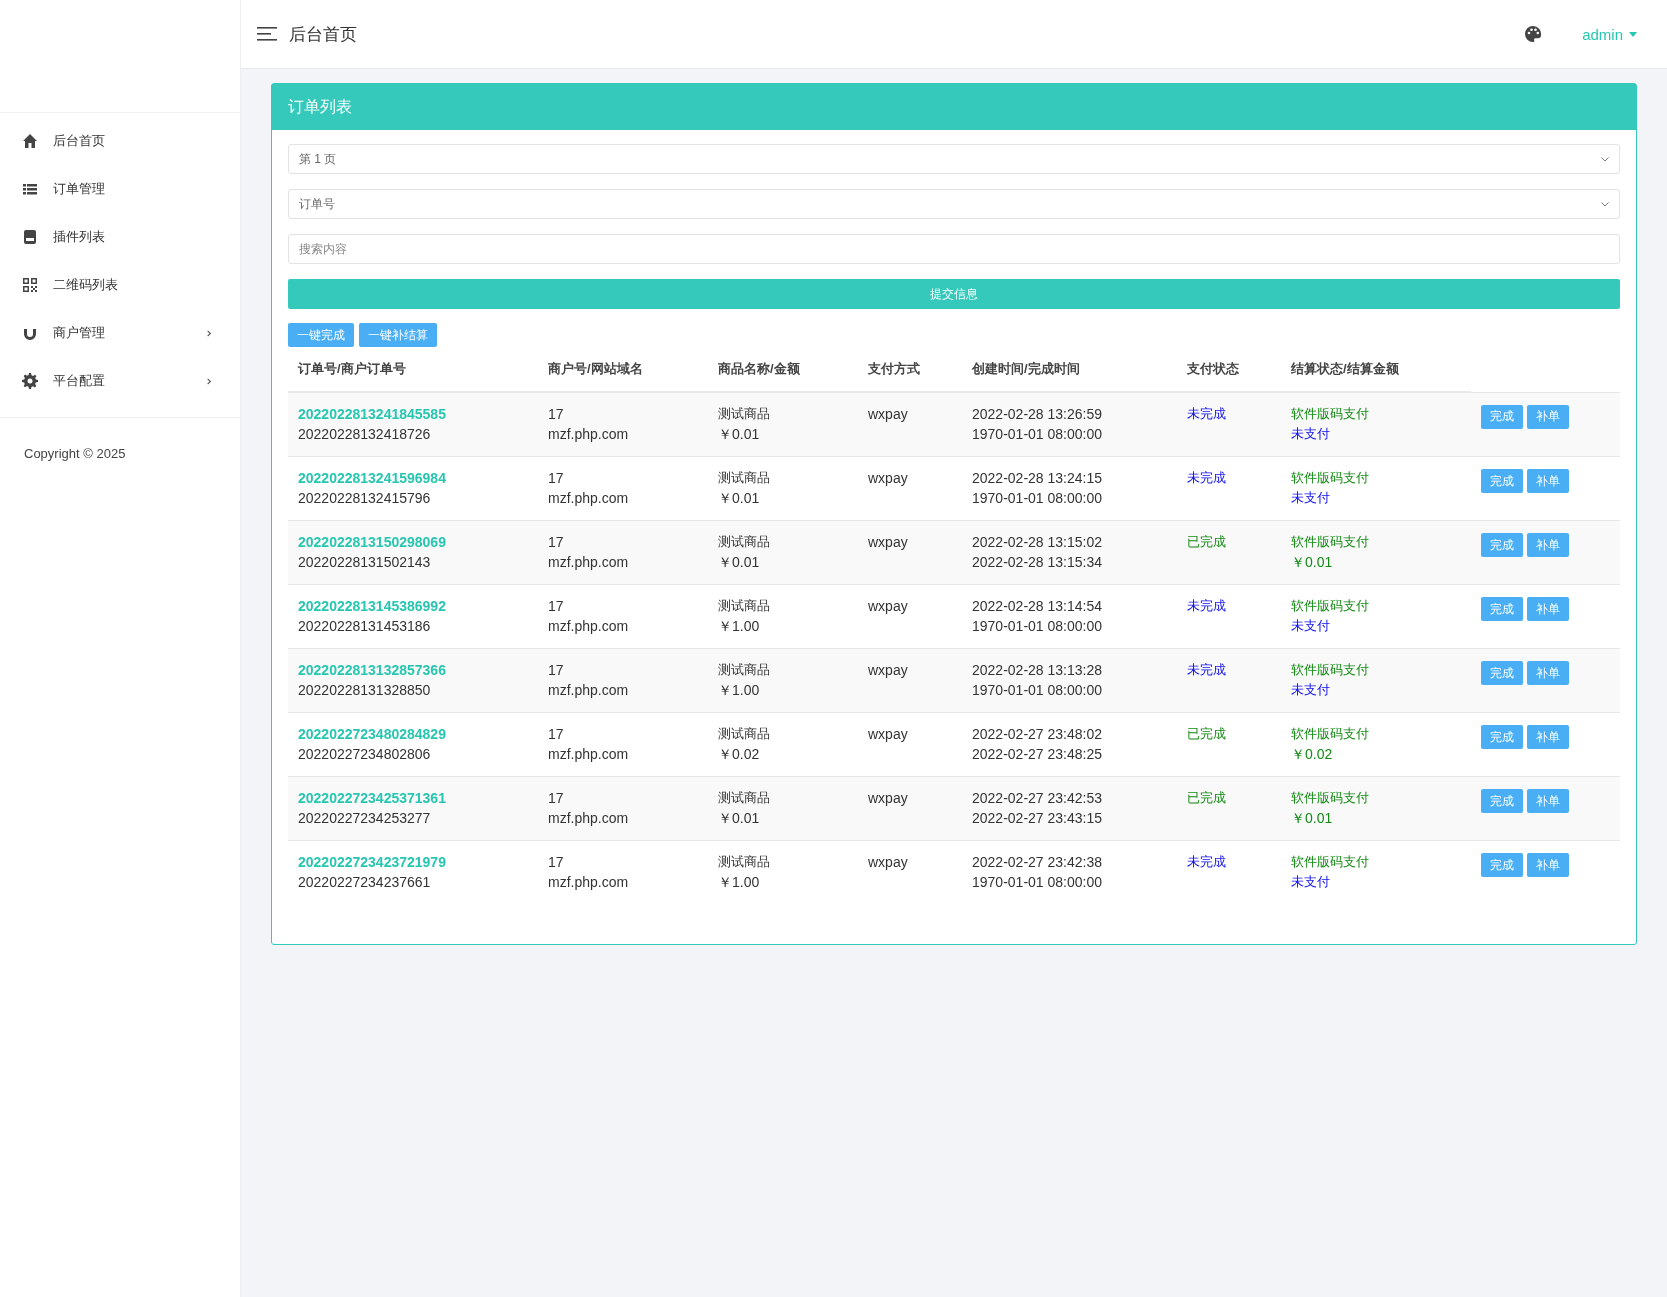 The height and width of the screenshot is (1297, 1667). What do you see at coordinates (120, 189) in the screenshot?
I see `sidebar-item: 订单管理` at bounding box center [120, 189].